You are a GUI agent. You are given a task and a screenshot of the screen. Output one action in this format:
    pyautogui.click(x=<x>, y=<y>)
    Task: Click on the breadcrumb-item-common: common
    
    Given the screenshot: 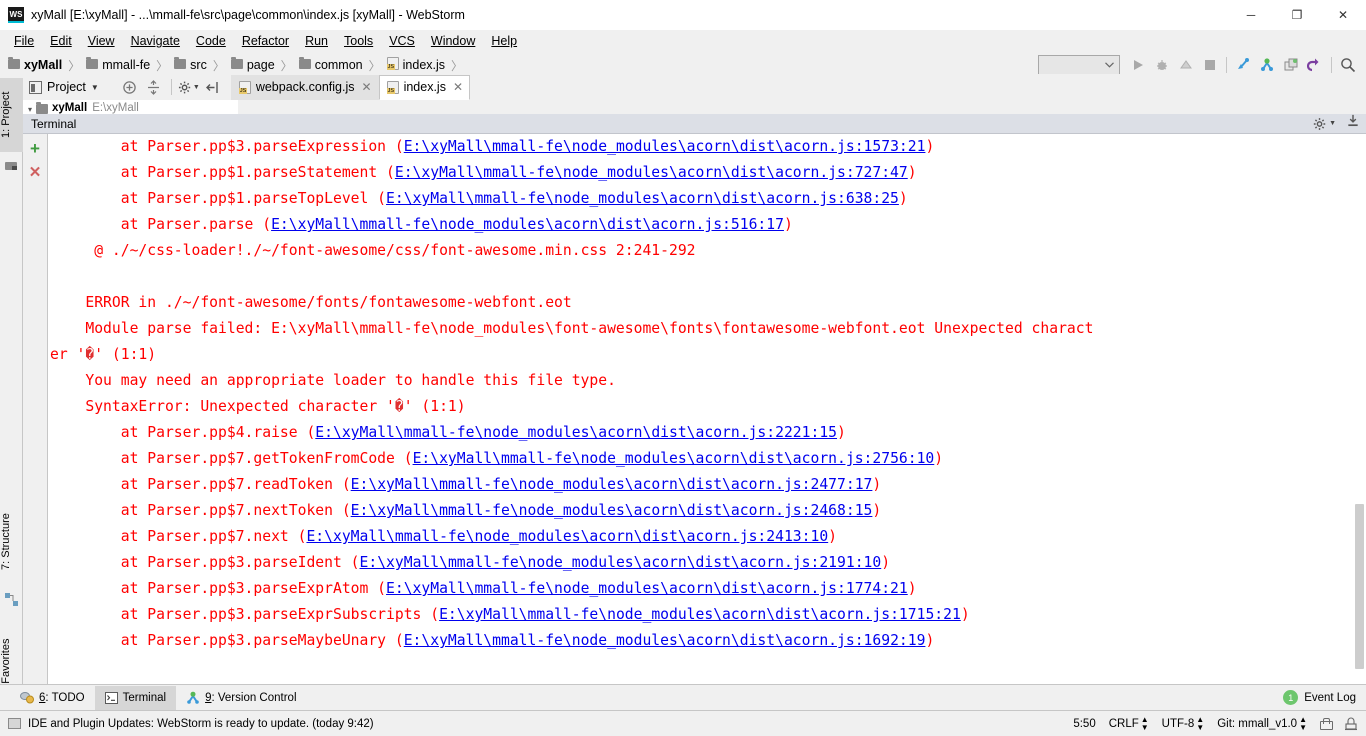 What is the action you would take?
    pyautogui.click(x=330, y=64)
    